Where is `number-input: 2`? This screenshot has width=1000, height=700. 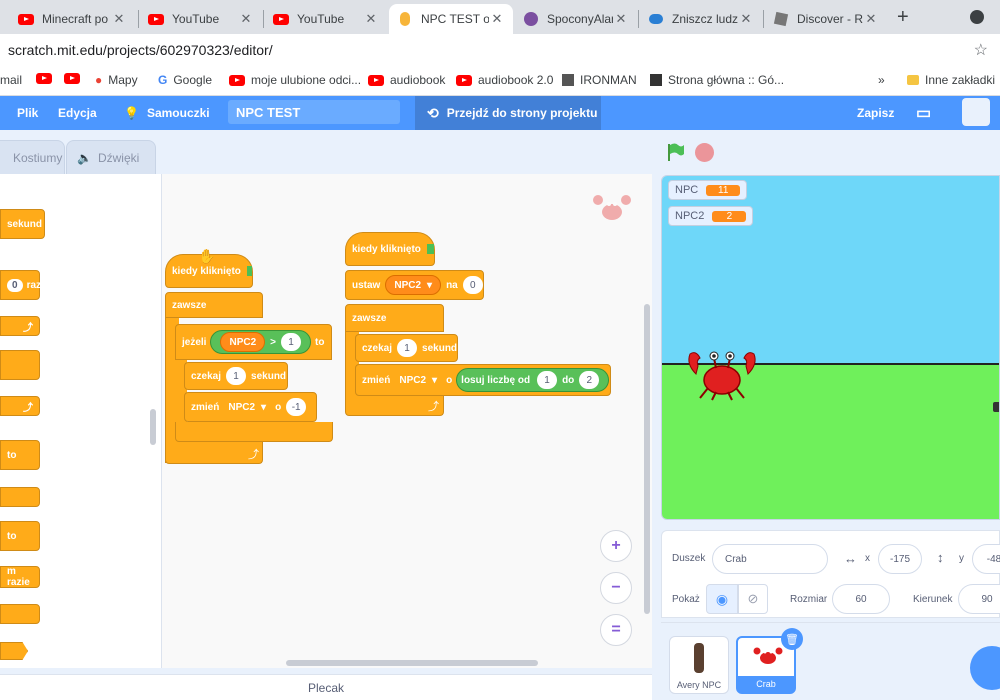 number-input: 2 is located at coordinates (589, 380).